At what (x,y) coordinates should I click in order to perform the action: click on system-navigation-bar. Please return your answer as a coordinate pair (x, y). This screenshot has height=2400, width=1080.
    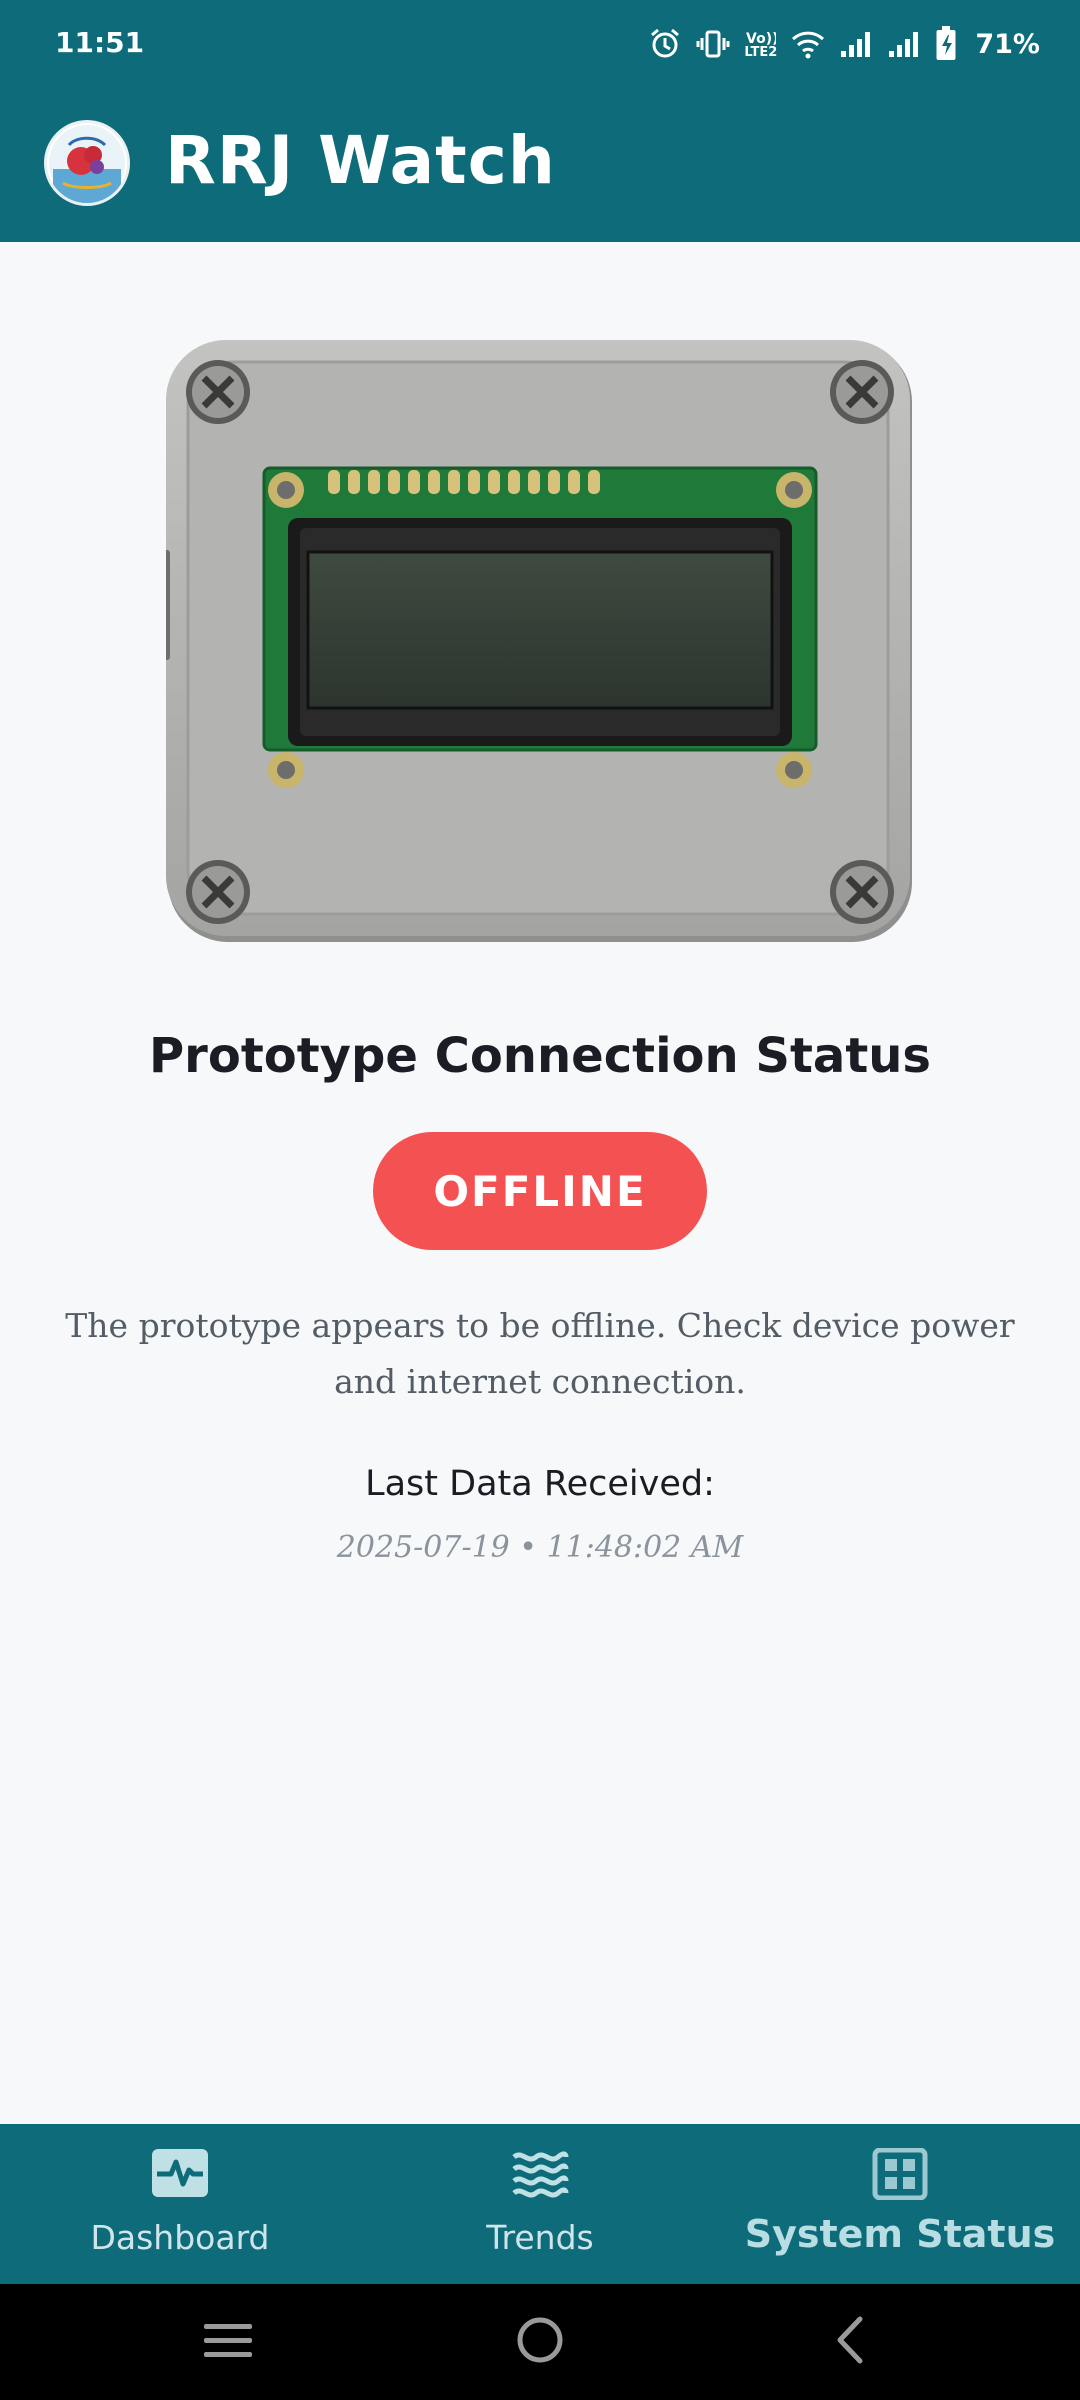
    Looking at the image, I should click on (540, 2342).